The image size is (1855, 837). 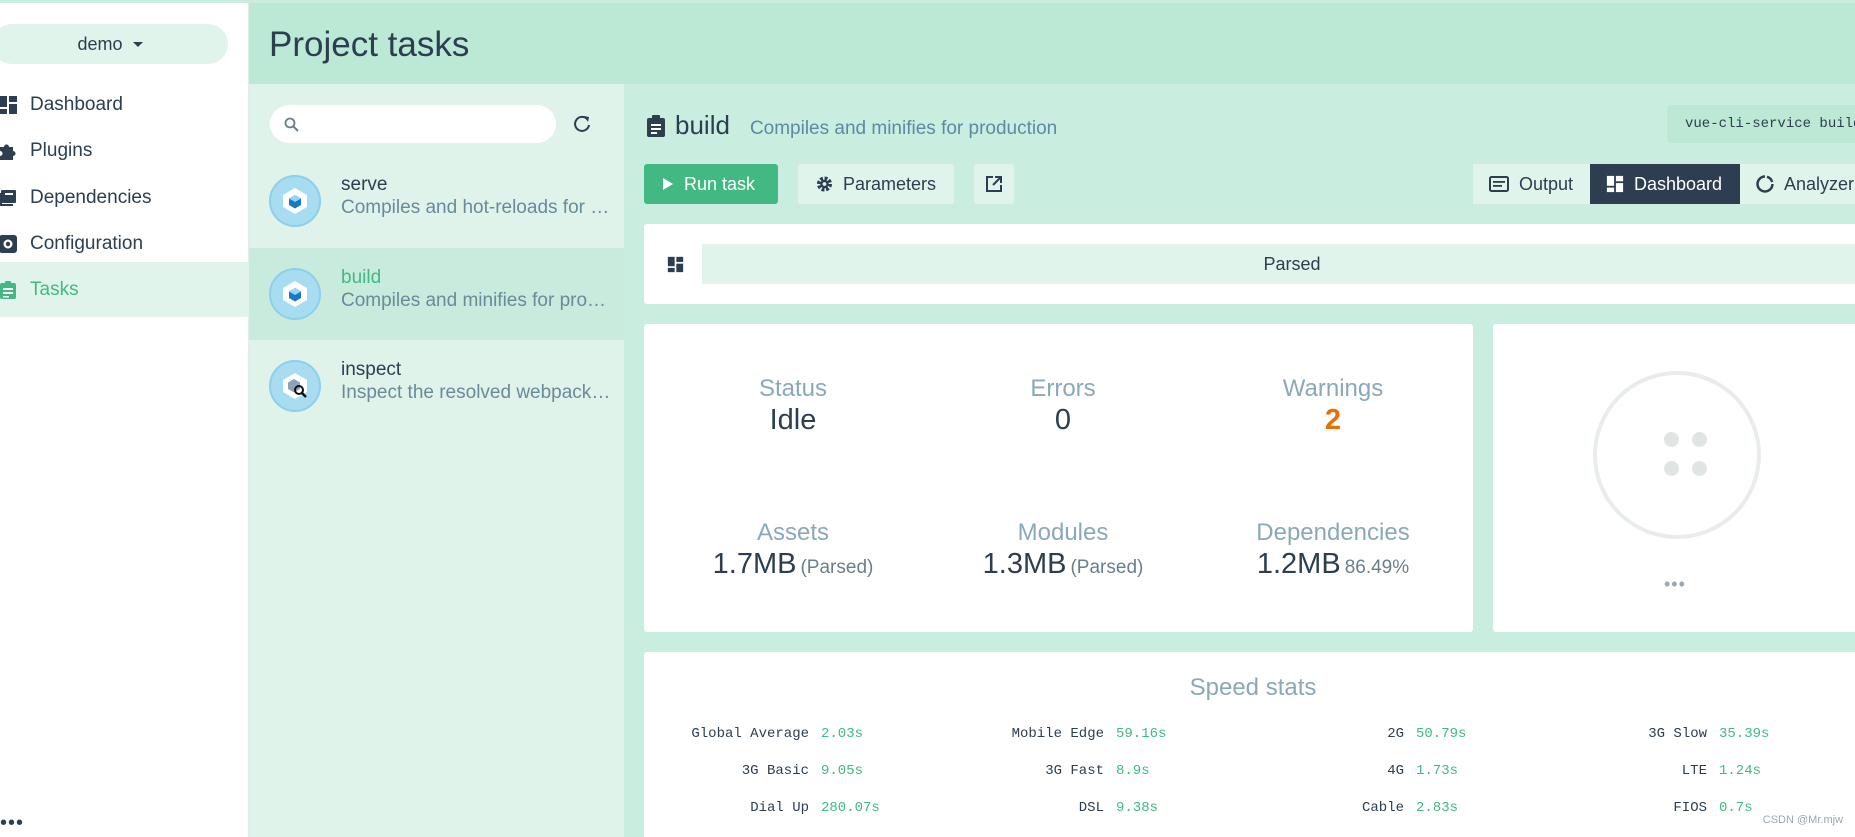 I want to click on stat-status: Status Idle, so click(x=793, y=406).